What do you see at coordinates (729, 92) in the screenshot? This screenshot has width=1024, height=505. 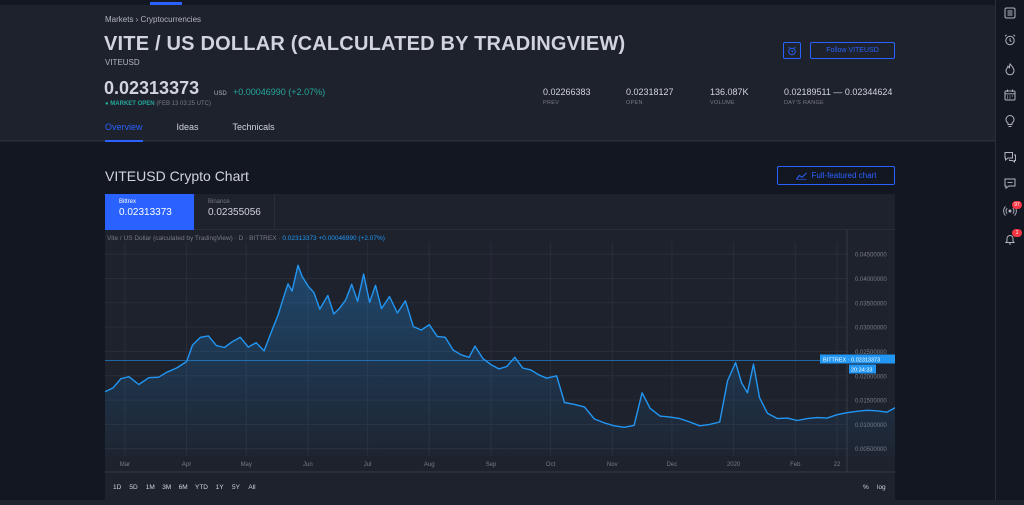 I see `stat-value: 136.087K` at bounding box center [729, 92].